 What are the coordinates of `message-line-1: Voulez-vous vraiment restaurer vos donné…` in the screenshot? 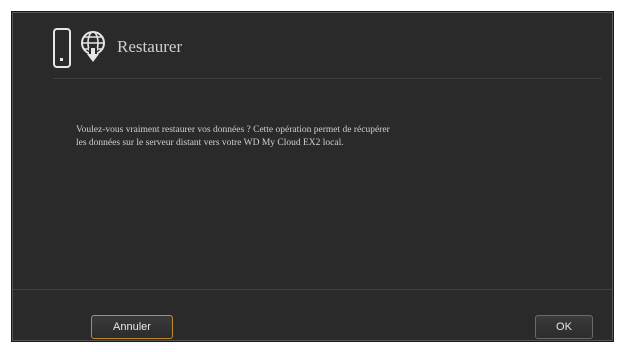 It's located at (233, 130).